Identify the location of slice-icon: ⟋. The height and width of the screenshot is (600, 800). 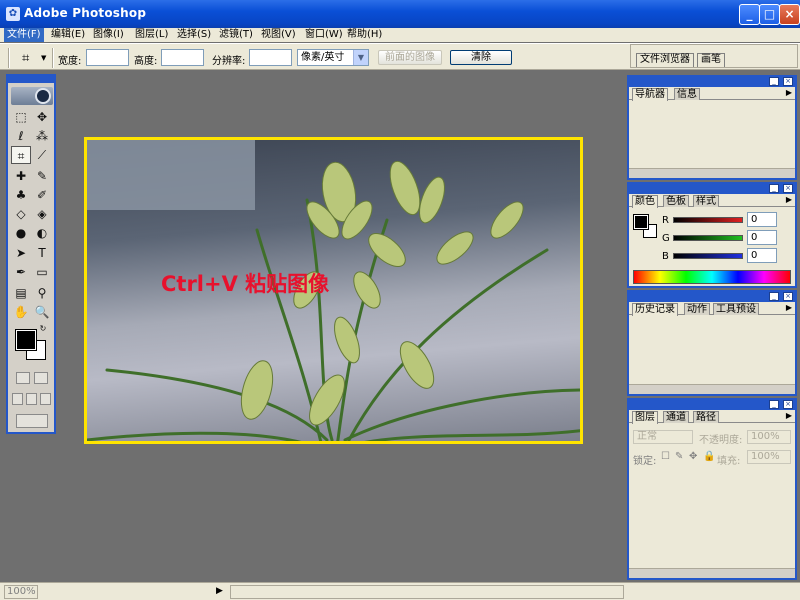
(42, 155).